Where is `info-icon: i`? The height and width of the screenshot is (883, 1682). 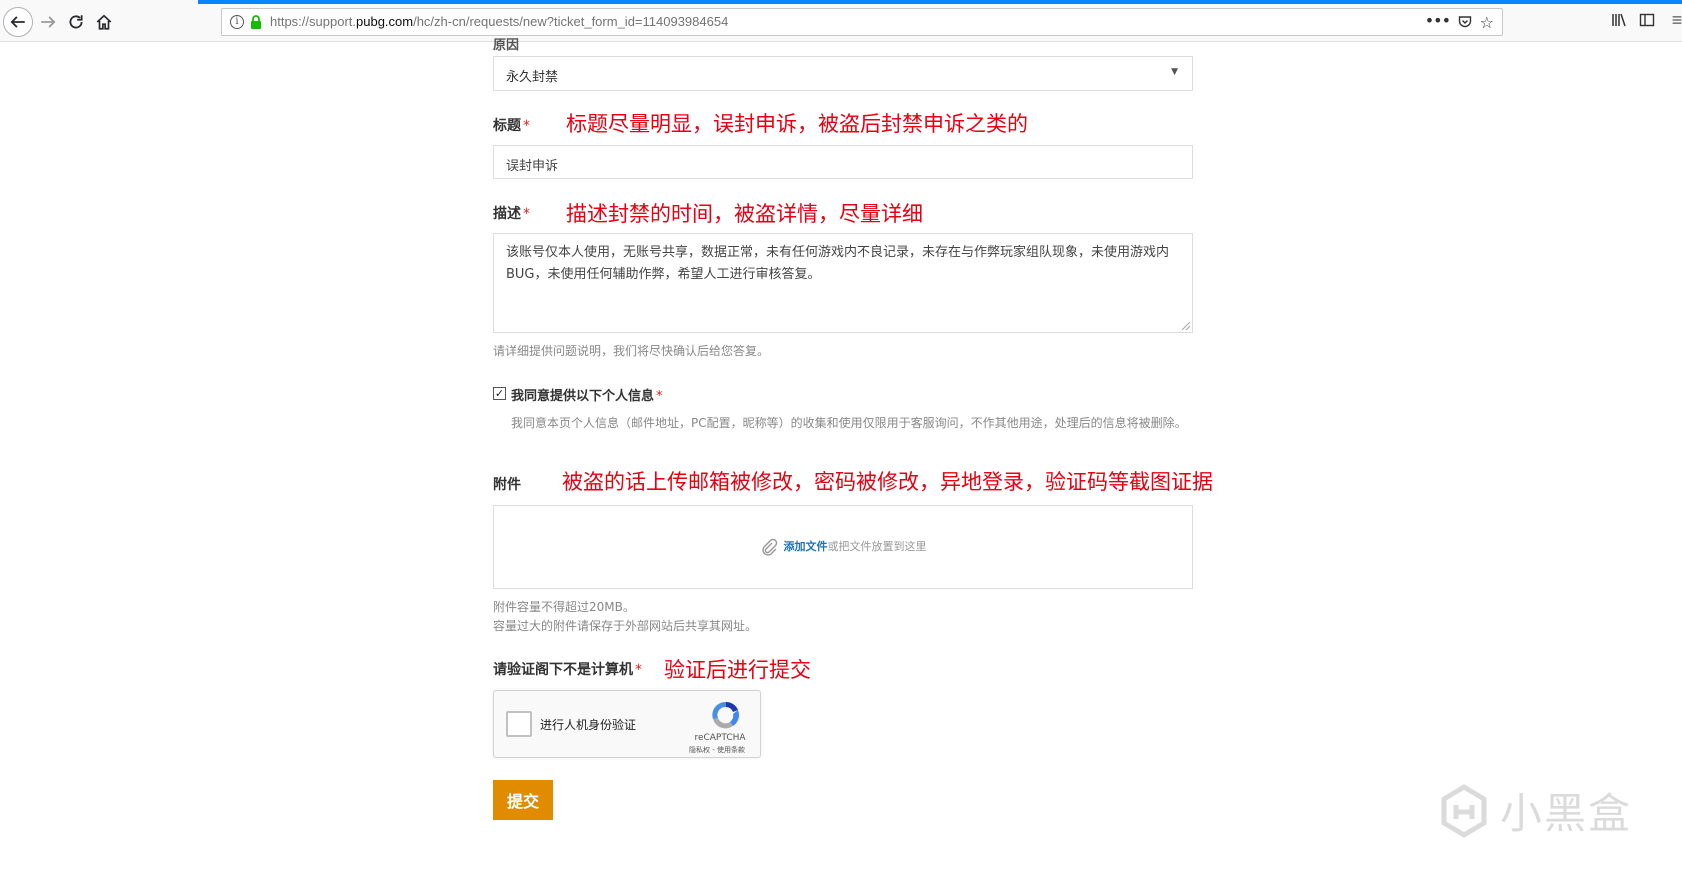
info-icon: i is located at coordinates (237, 22).